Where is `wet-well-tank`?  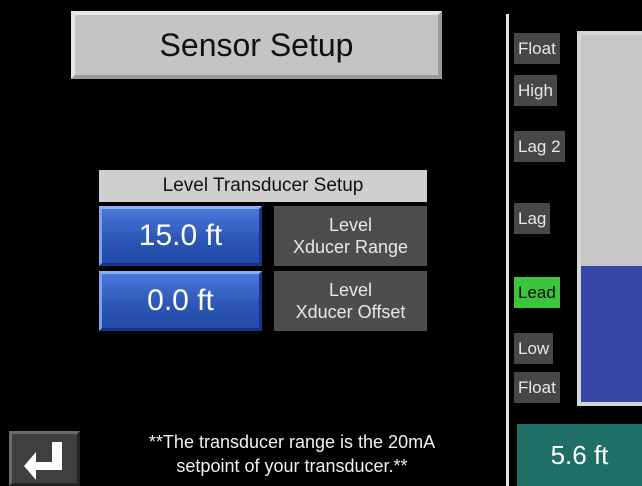
wet-well-tank is located at coordinates (609, 218).